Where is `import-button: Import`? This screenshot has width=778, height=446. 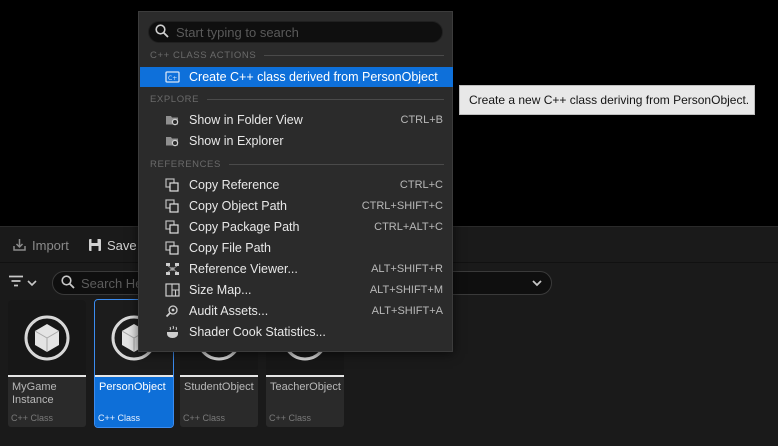
import-button: Import is located at coordinates (40, 245).